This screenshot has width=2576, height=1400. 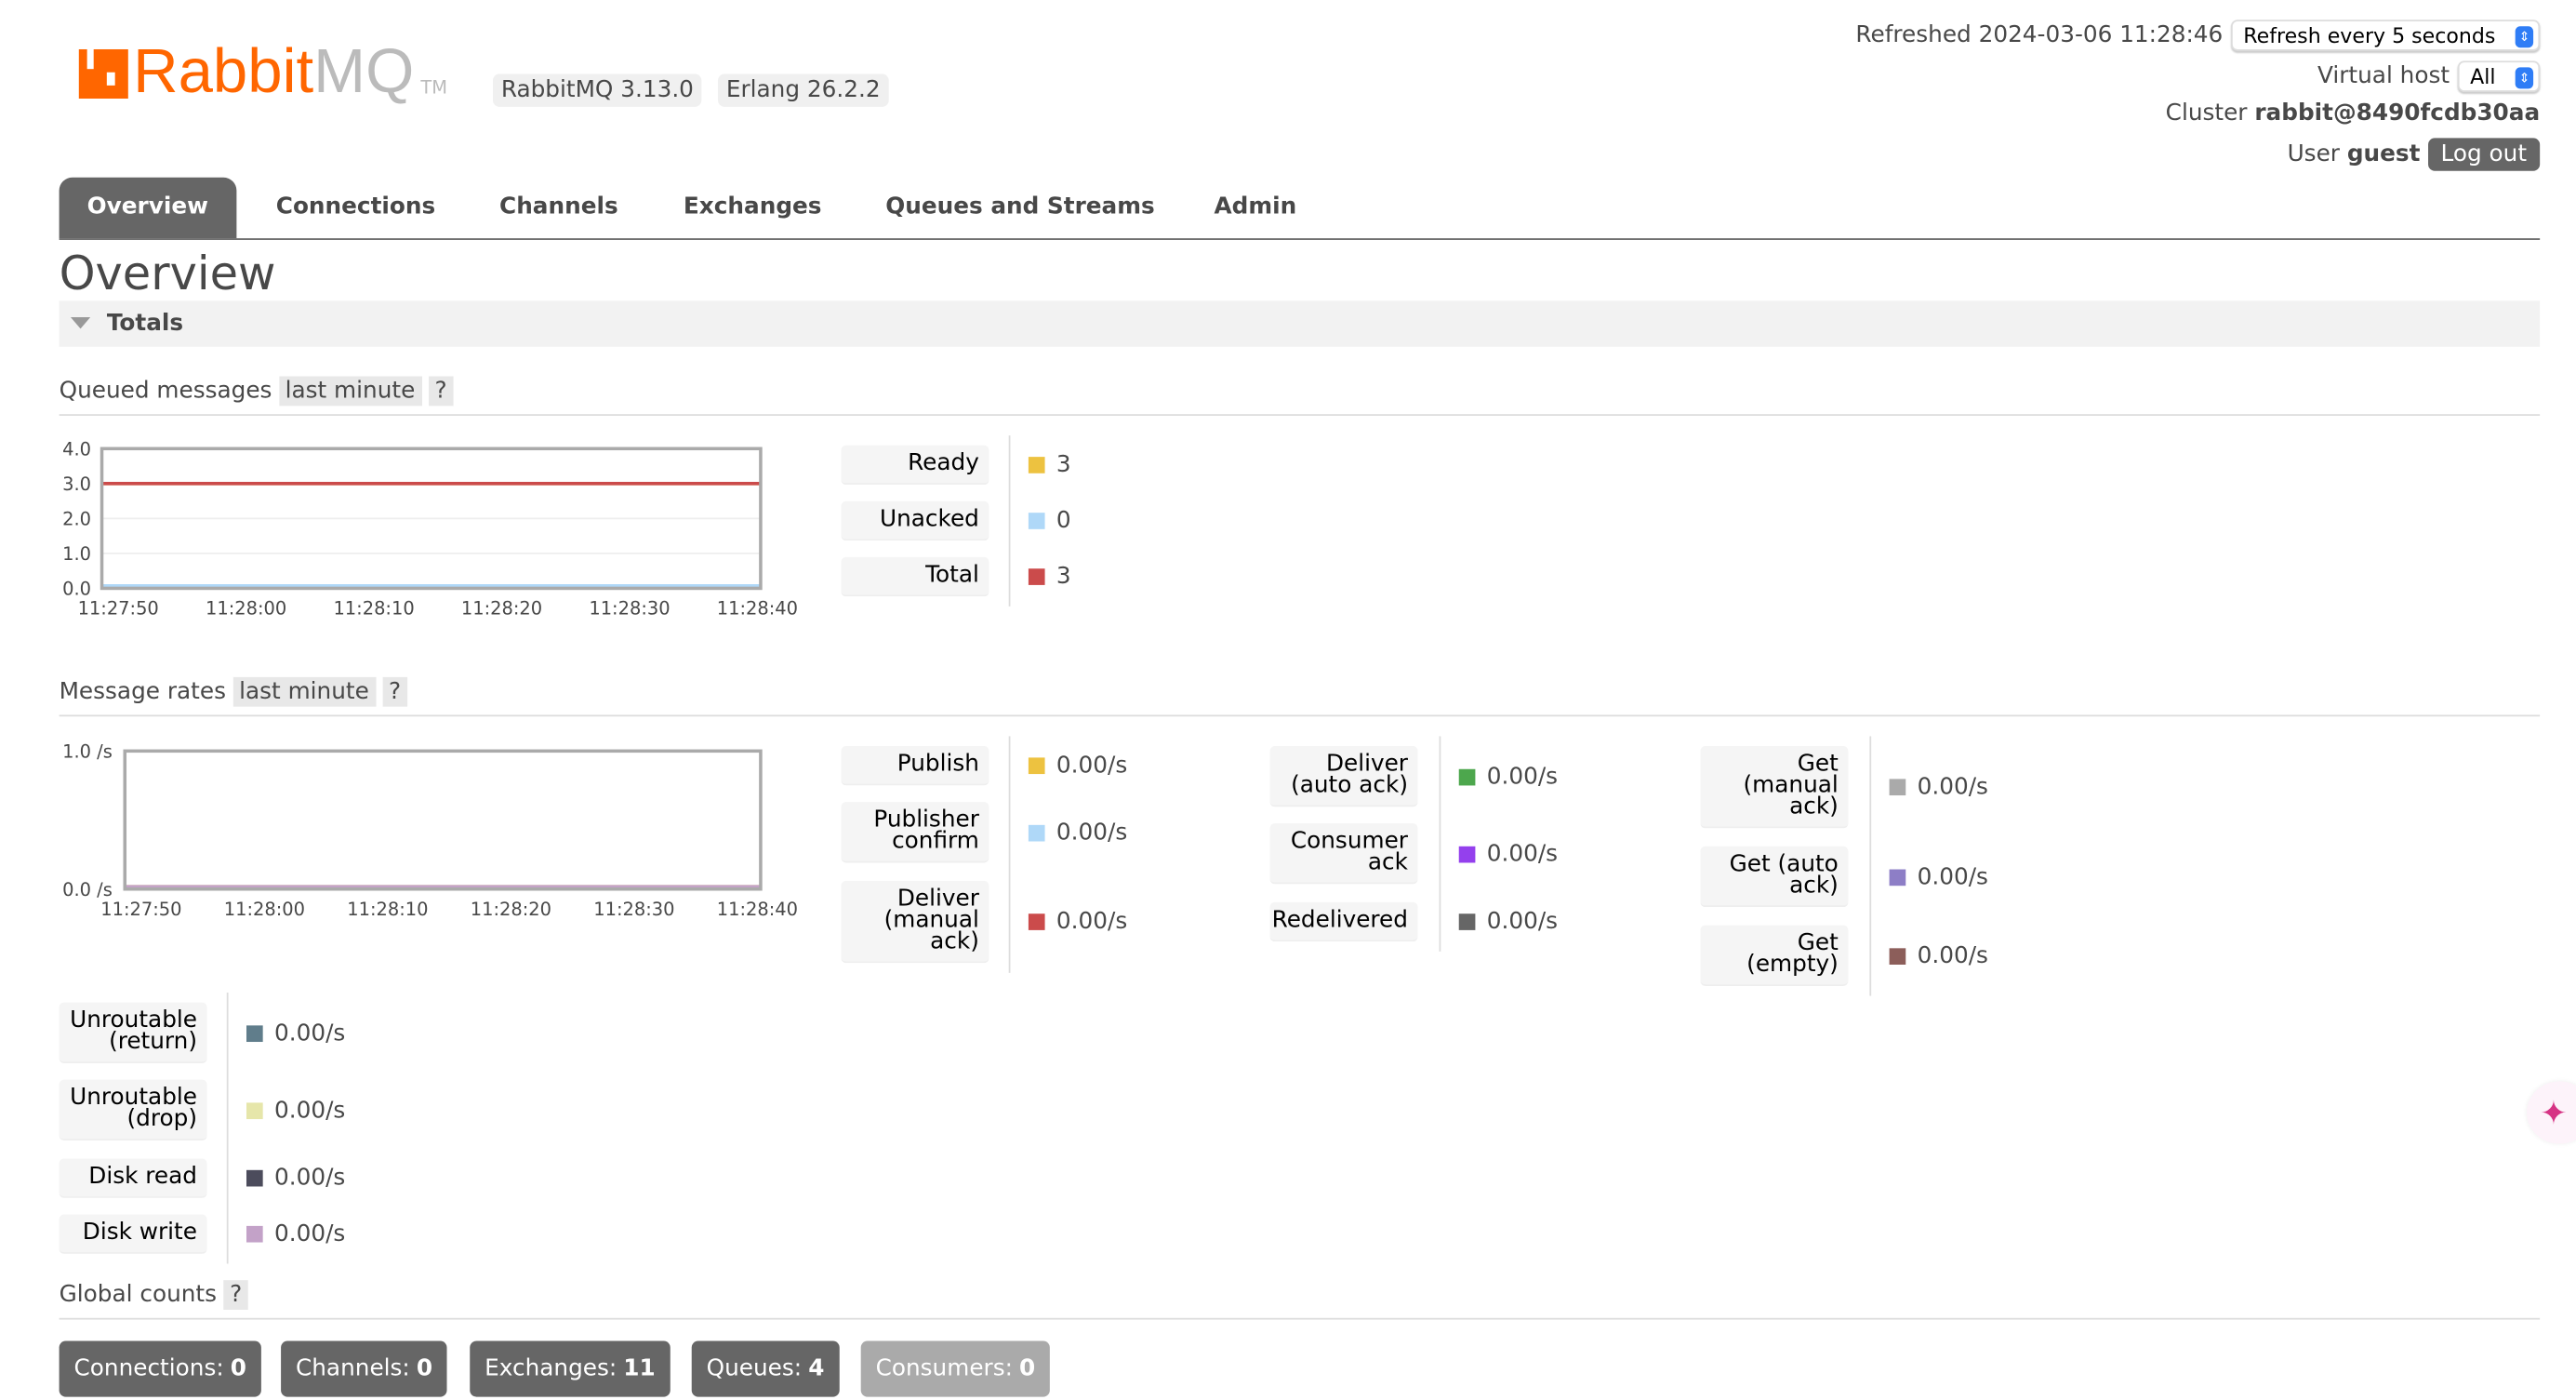 I want to click on legend-label: Get (empty), so click(x=1774, y=955).